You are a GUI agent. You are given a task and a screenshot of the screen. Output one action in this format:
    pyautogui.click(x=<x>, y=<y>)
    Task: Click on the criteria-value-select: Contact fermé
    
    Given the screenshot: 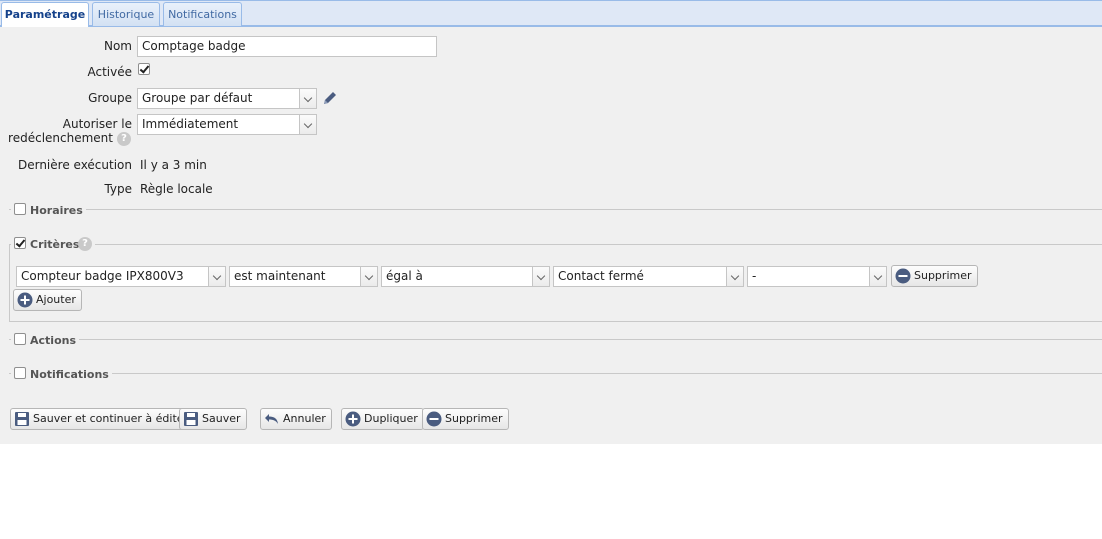 What is the action you would take?
    pyautogui.click(x=648, y=276)
    